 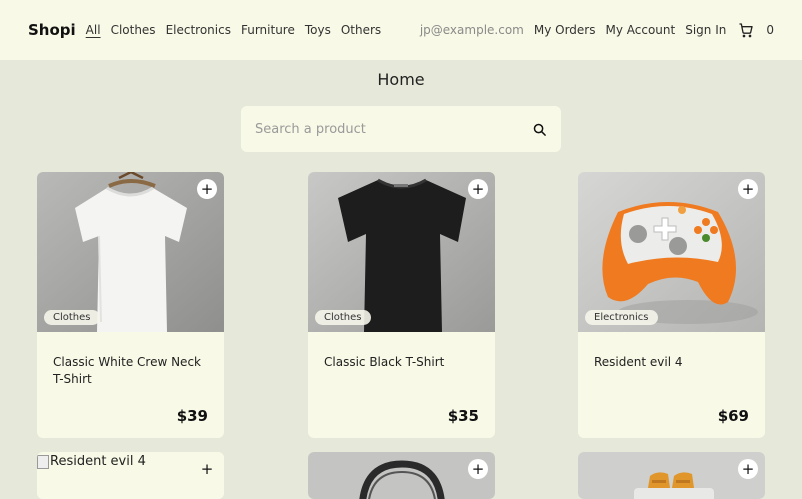 I want to click on nav-category-toys: Toys, so click(x=318, y=30).